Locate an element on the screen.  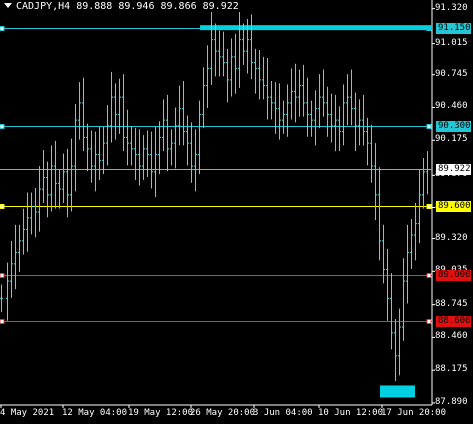
x-tick-label: 12 May 04:00 is located at coordinates (95, 413).